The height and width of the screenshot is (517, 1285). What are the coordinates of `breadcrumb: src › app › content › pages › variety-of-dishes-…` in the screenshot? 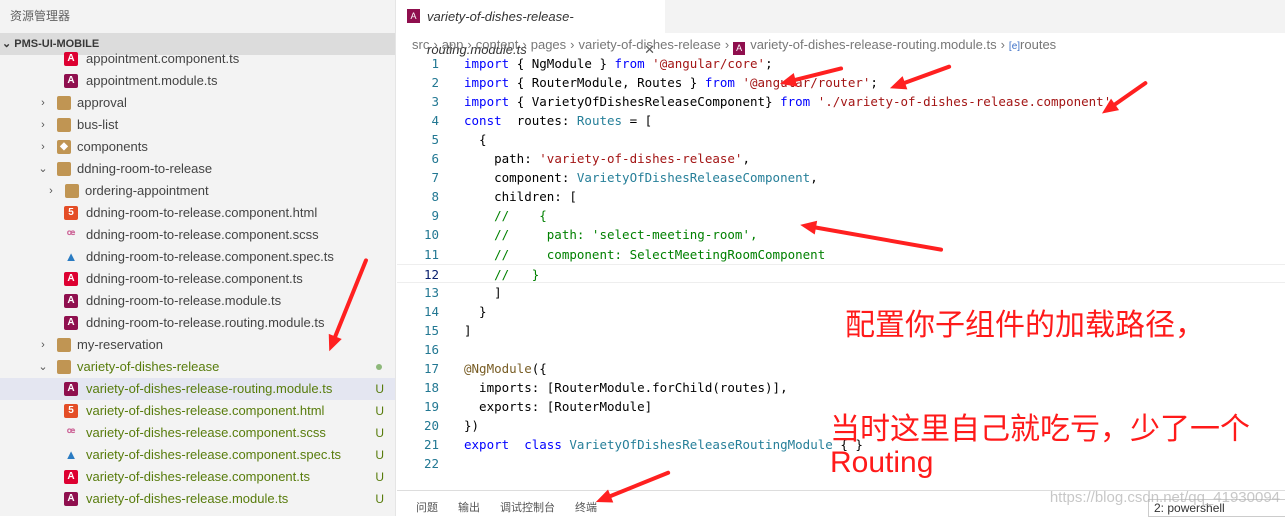 It's located at (734, 45).